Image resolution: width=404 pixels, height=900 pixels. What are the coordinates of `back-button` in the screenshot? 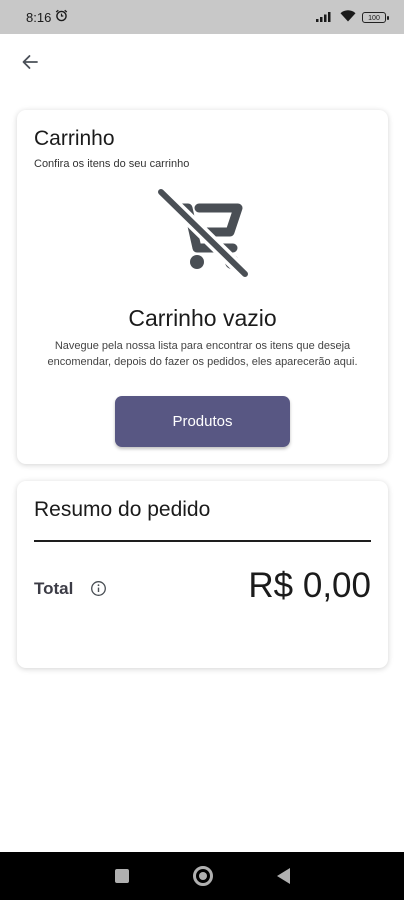 It's located at (30, 64).